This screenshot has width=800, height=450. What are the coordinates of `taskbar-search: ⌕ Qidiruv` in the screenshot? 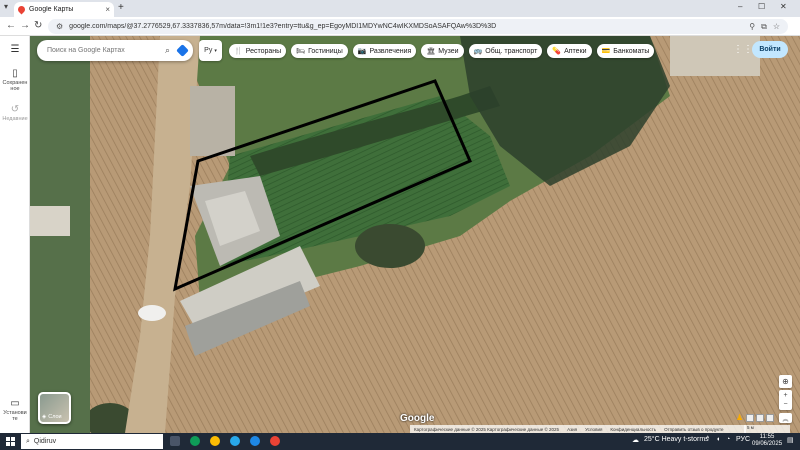 It's located at (92, 441).